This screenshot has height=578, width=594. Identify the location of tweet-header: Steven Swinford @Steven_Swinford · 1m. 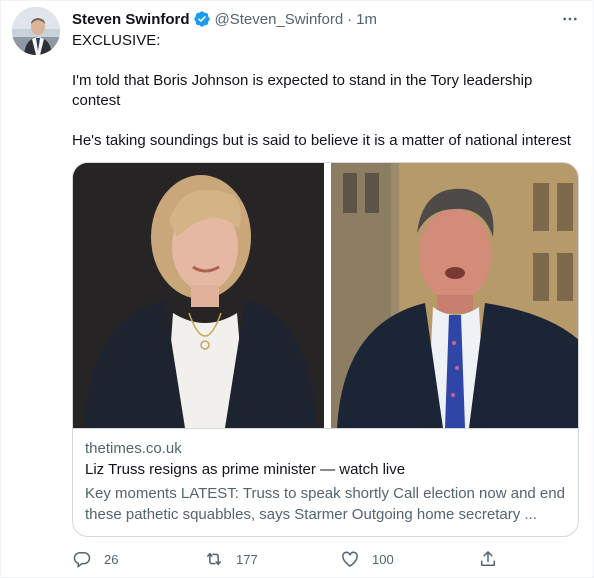
(224, 19).